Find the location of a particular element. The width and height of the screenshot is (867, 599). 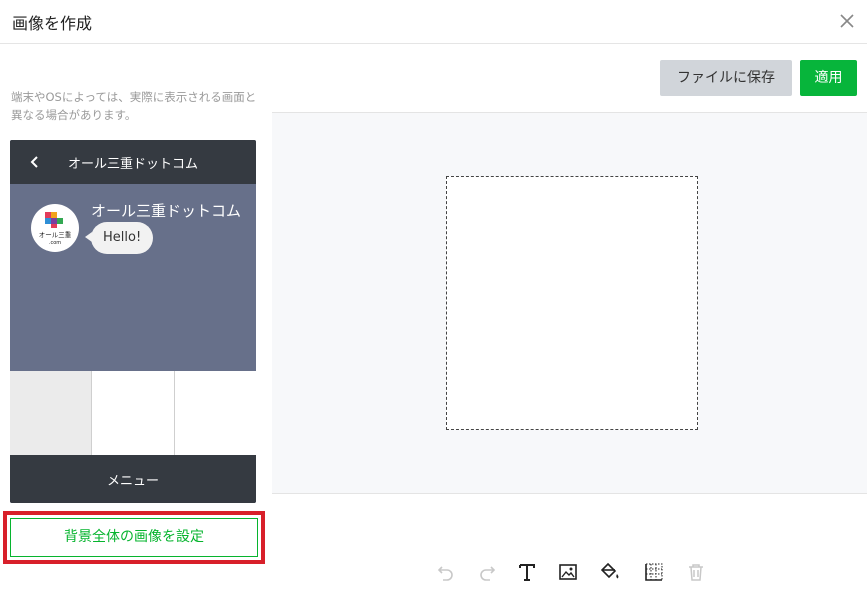

tool-bar is located at coordinates (569, 546).